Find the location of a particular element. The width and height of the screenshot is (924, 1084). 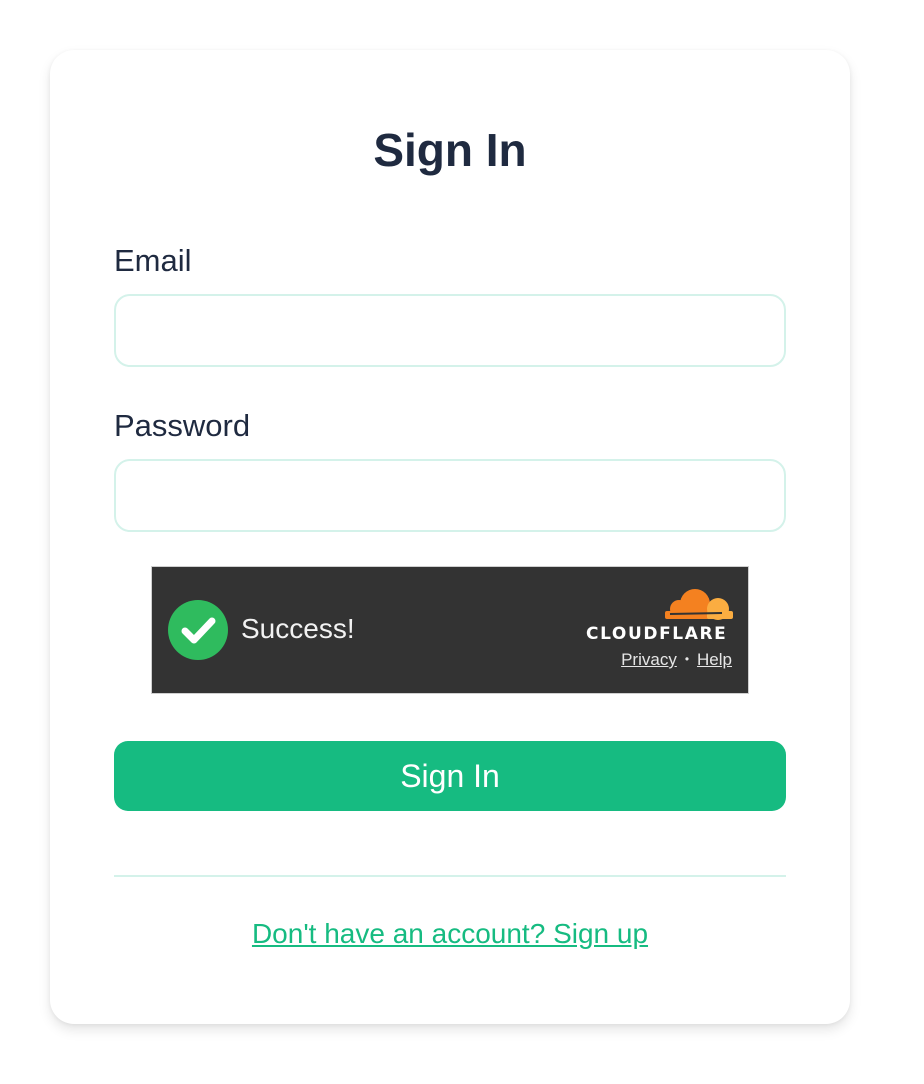

captcha-links: Privacy • Help is located at coordinates (676, 659).